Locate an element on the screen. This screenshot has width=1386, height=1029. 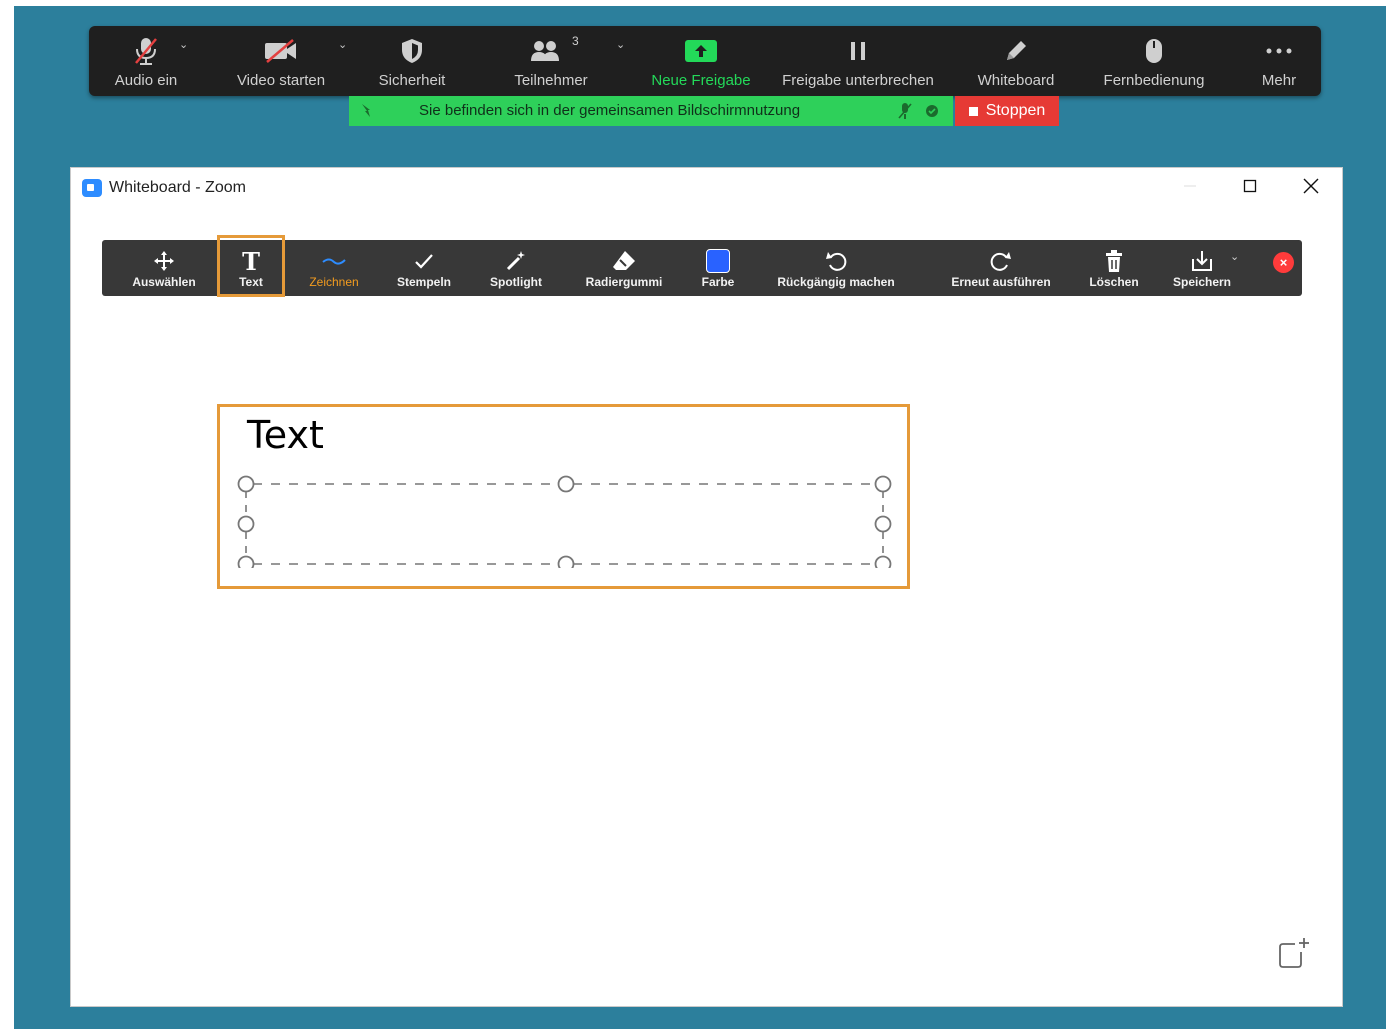
mouse-icon is located at coordinates (1154, 51).